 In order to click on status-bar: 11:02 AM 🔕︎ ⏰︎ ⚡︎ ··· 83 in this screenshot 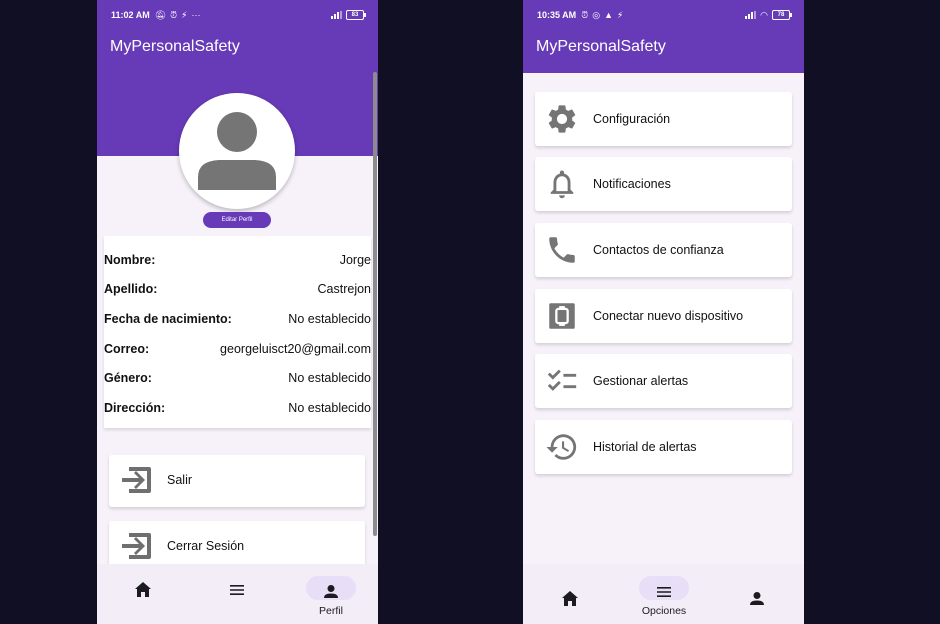, I will do `click(238, 15)`.